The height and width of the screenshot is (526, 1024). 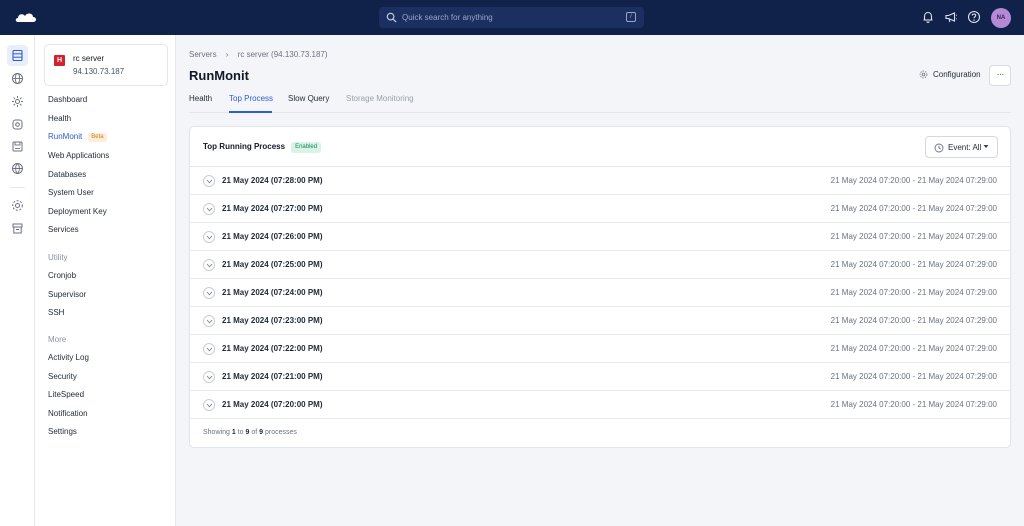 I want to click on tab-top-process: Top Process, so click(x=251, y=98).